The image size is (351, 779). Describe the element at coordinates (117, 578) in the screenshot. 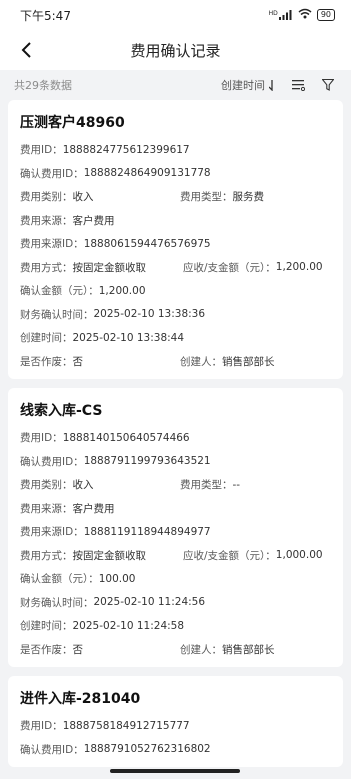

I see `confirm-amount-value: 100.00` at that location.